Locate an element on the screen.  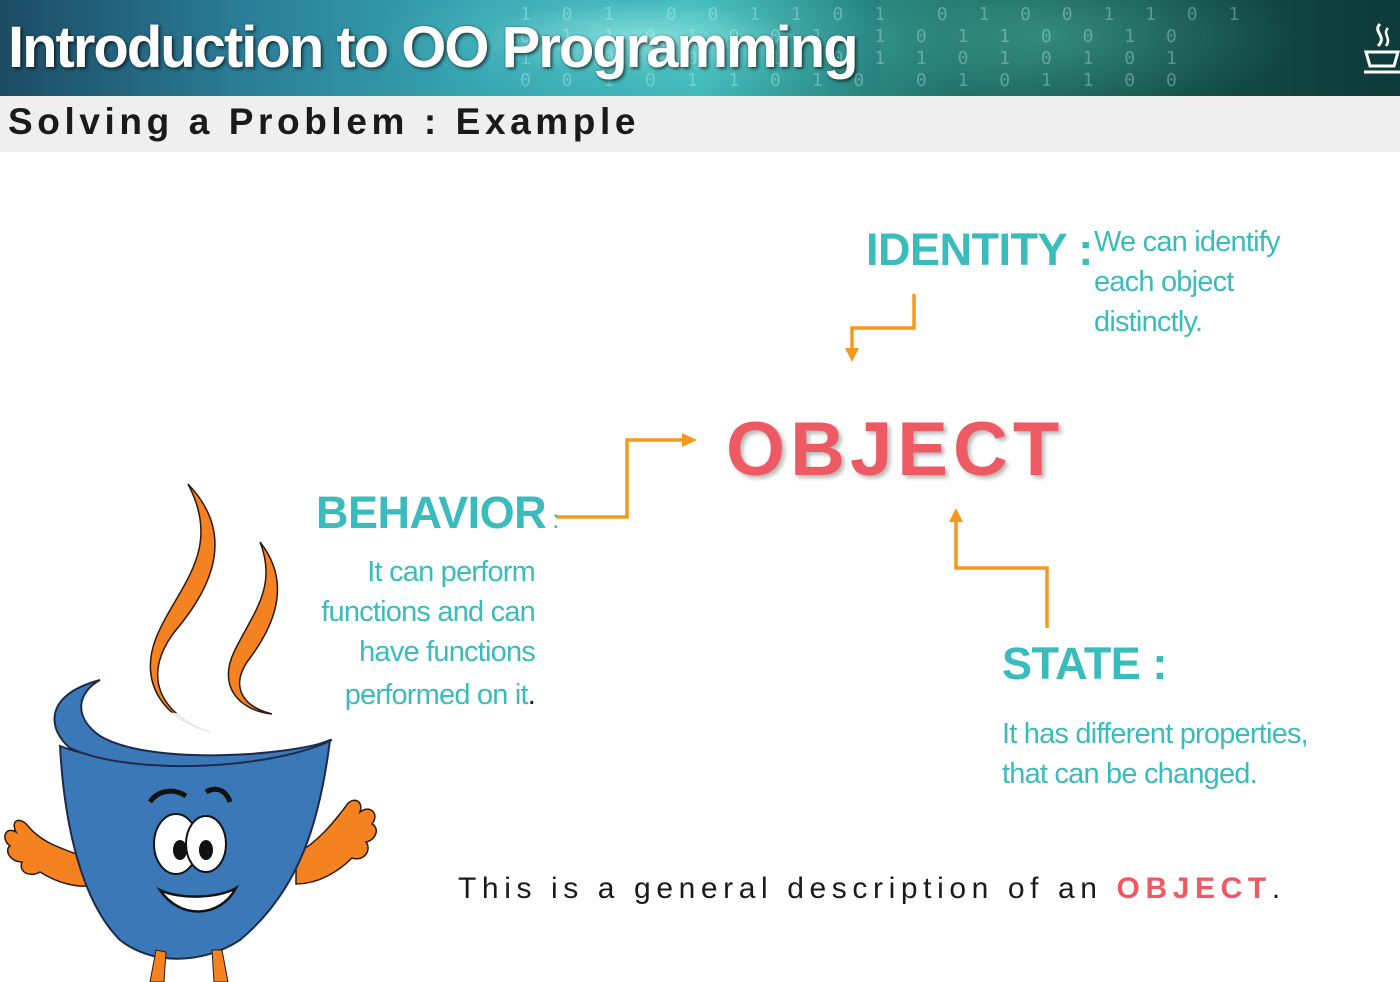
identity-arrowhead is located at coordinates (852, 355).